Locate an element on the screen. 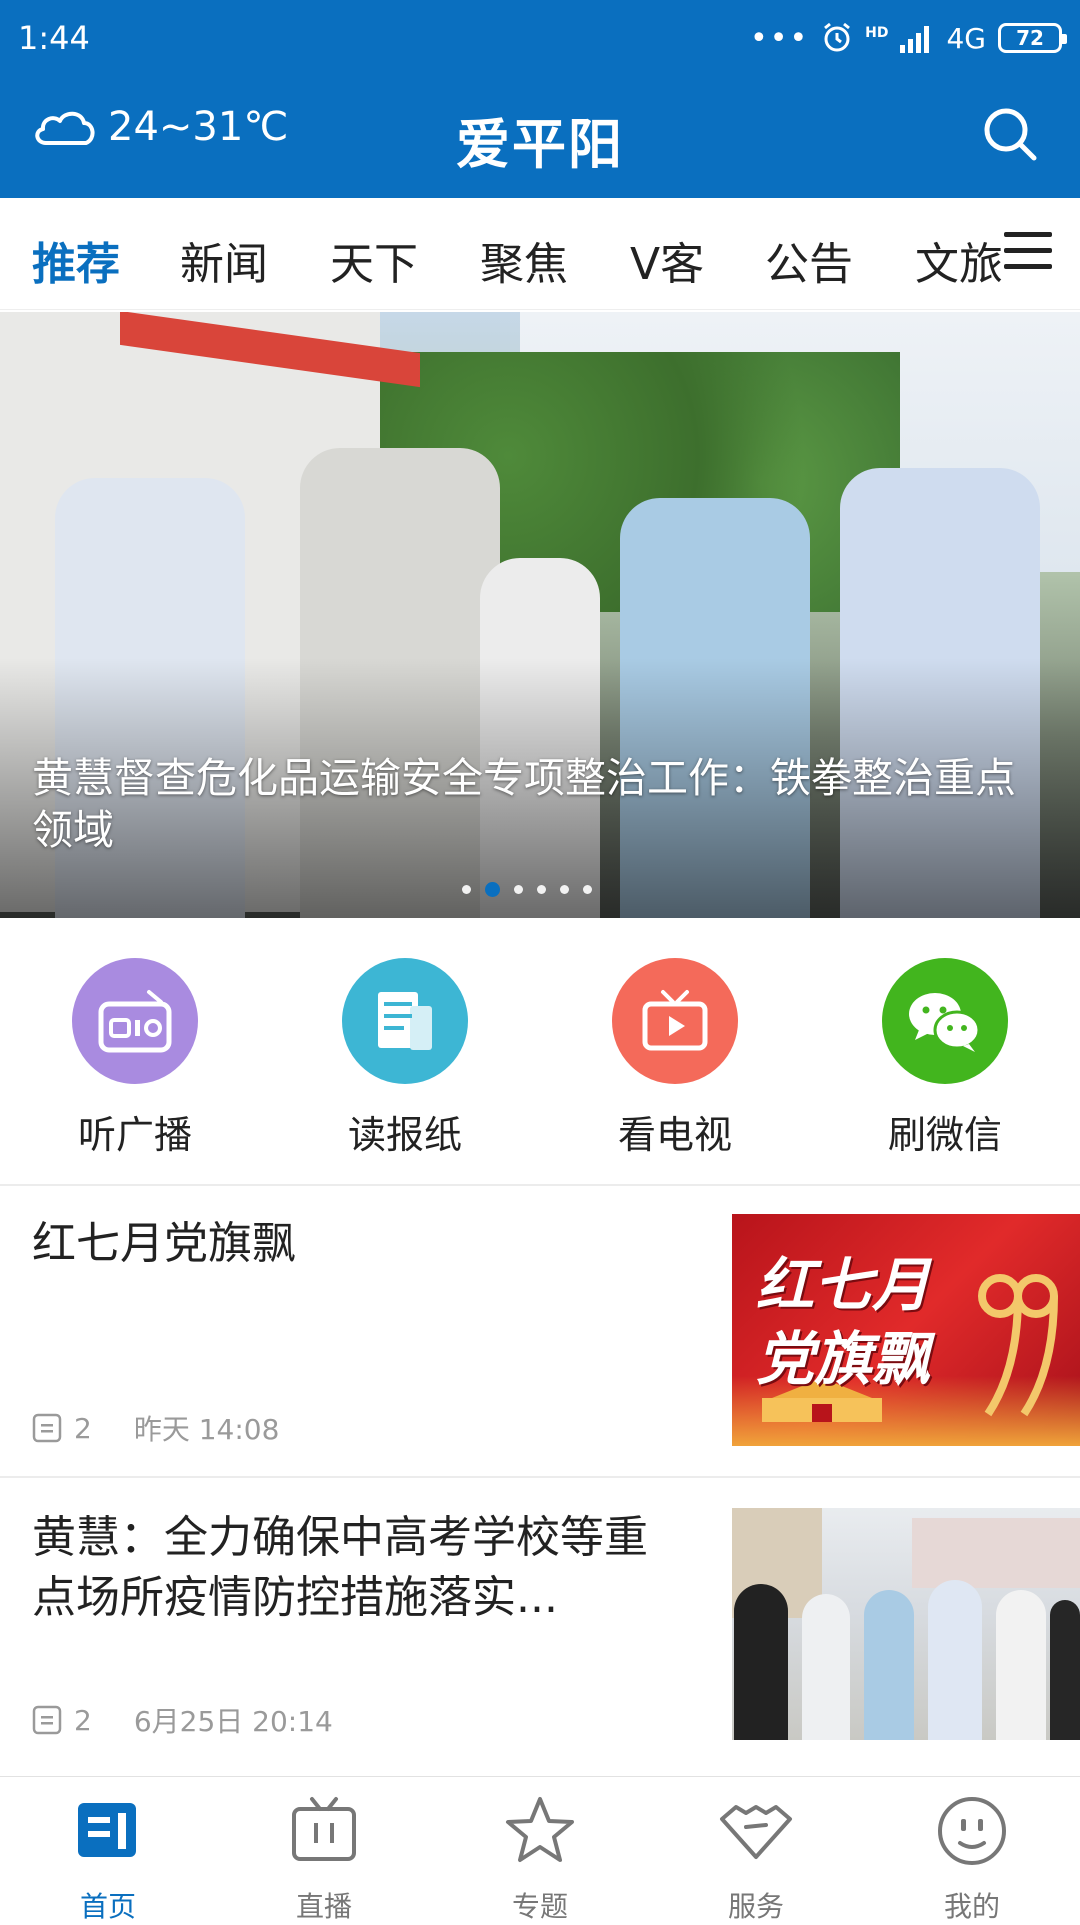 The height and width of the screenshot is (1925, 1080). status-time: 1:44 is located at coordinates (54, 38).